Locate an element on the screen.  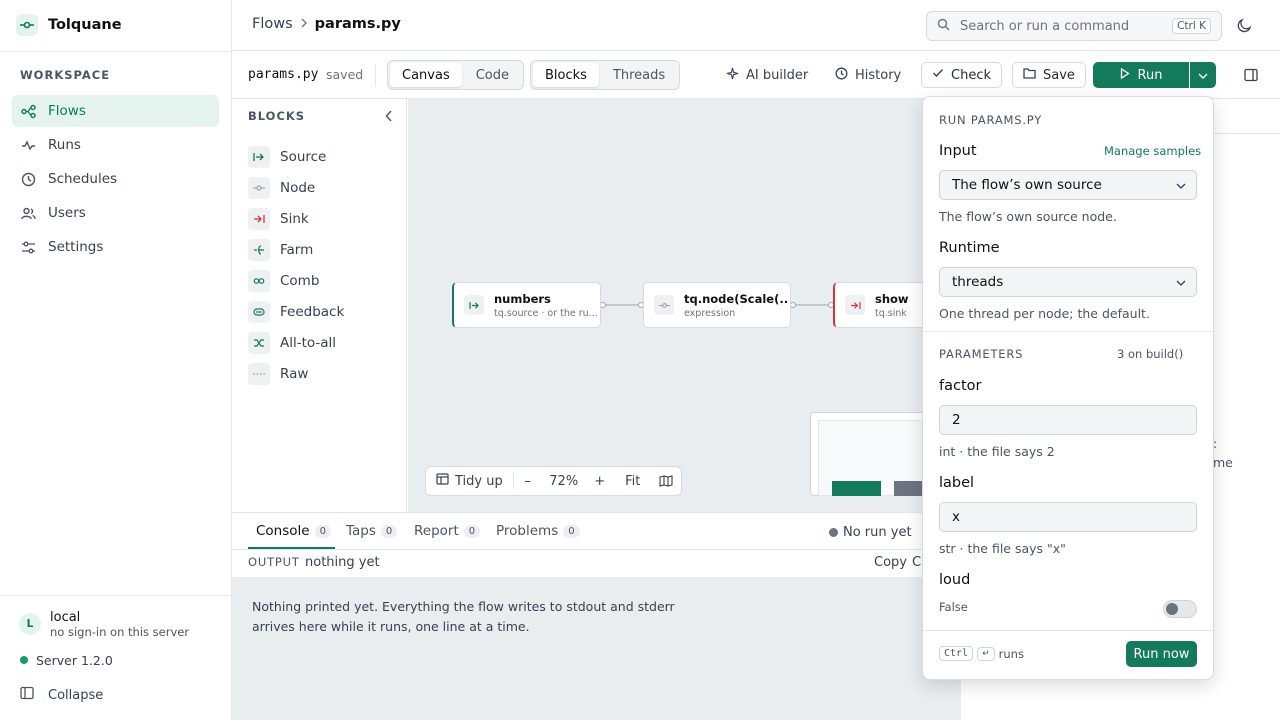
panel-toggle-icon is located at coordinates (1251, 77).